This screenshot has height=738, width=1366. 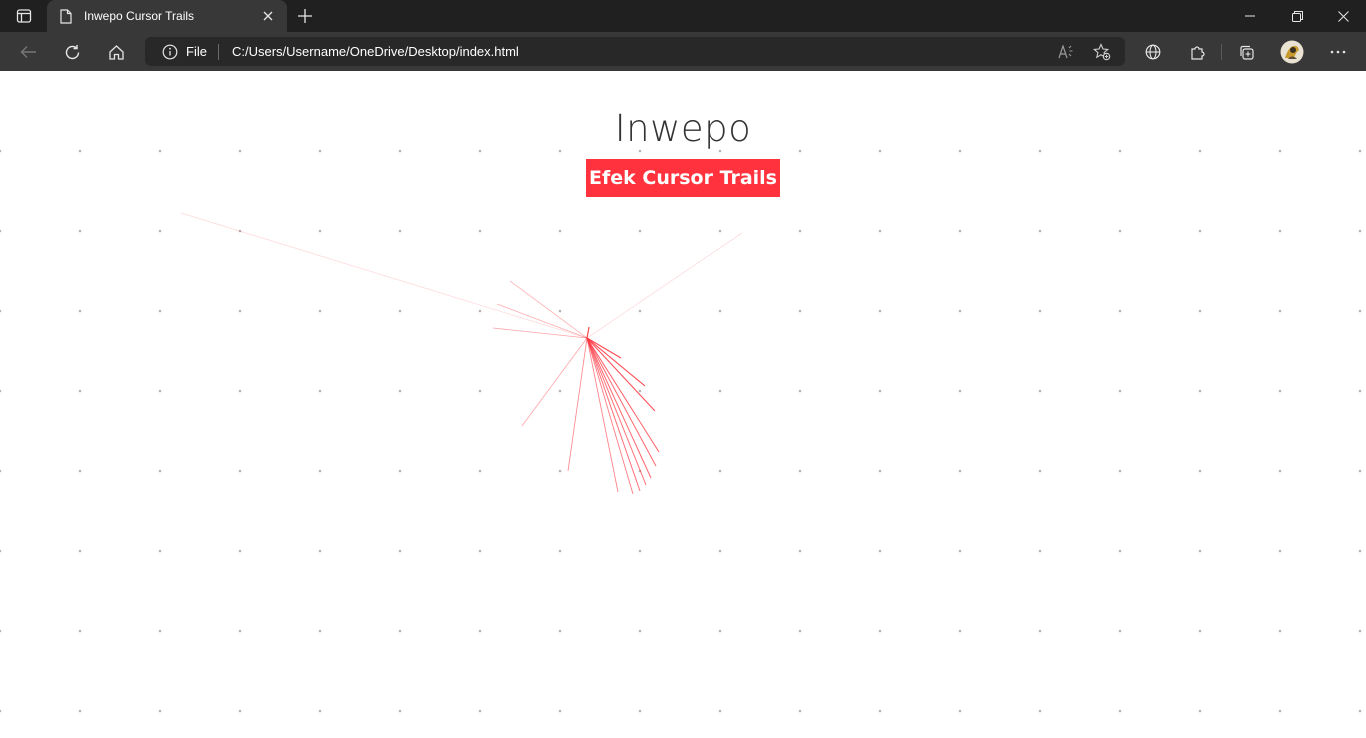 I want to click on page-title: Inwepo, so click(x=683, y=128).